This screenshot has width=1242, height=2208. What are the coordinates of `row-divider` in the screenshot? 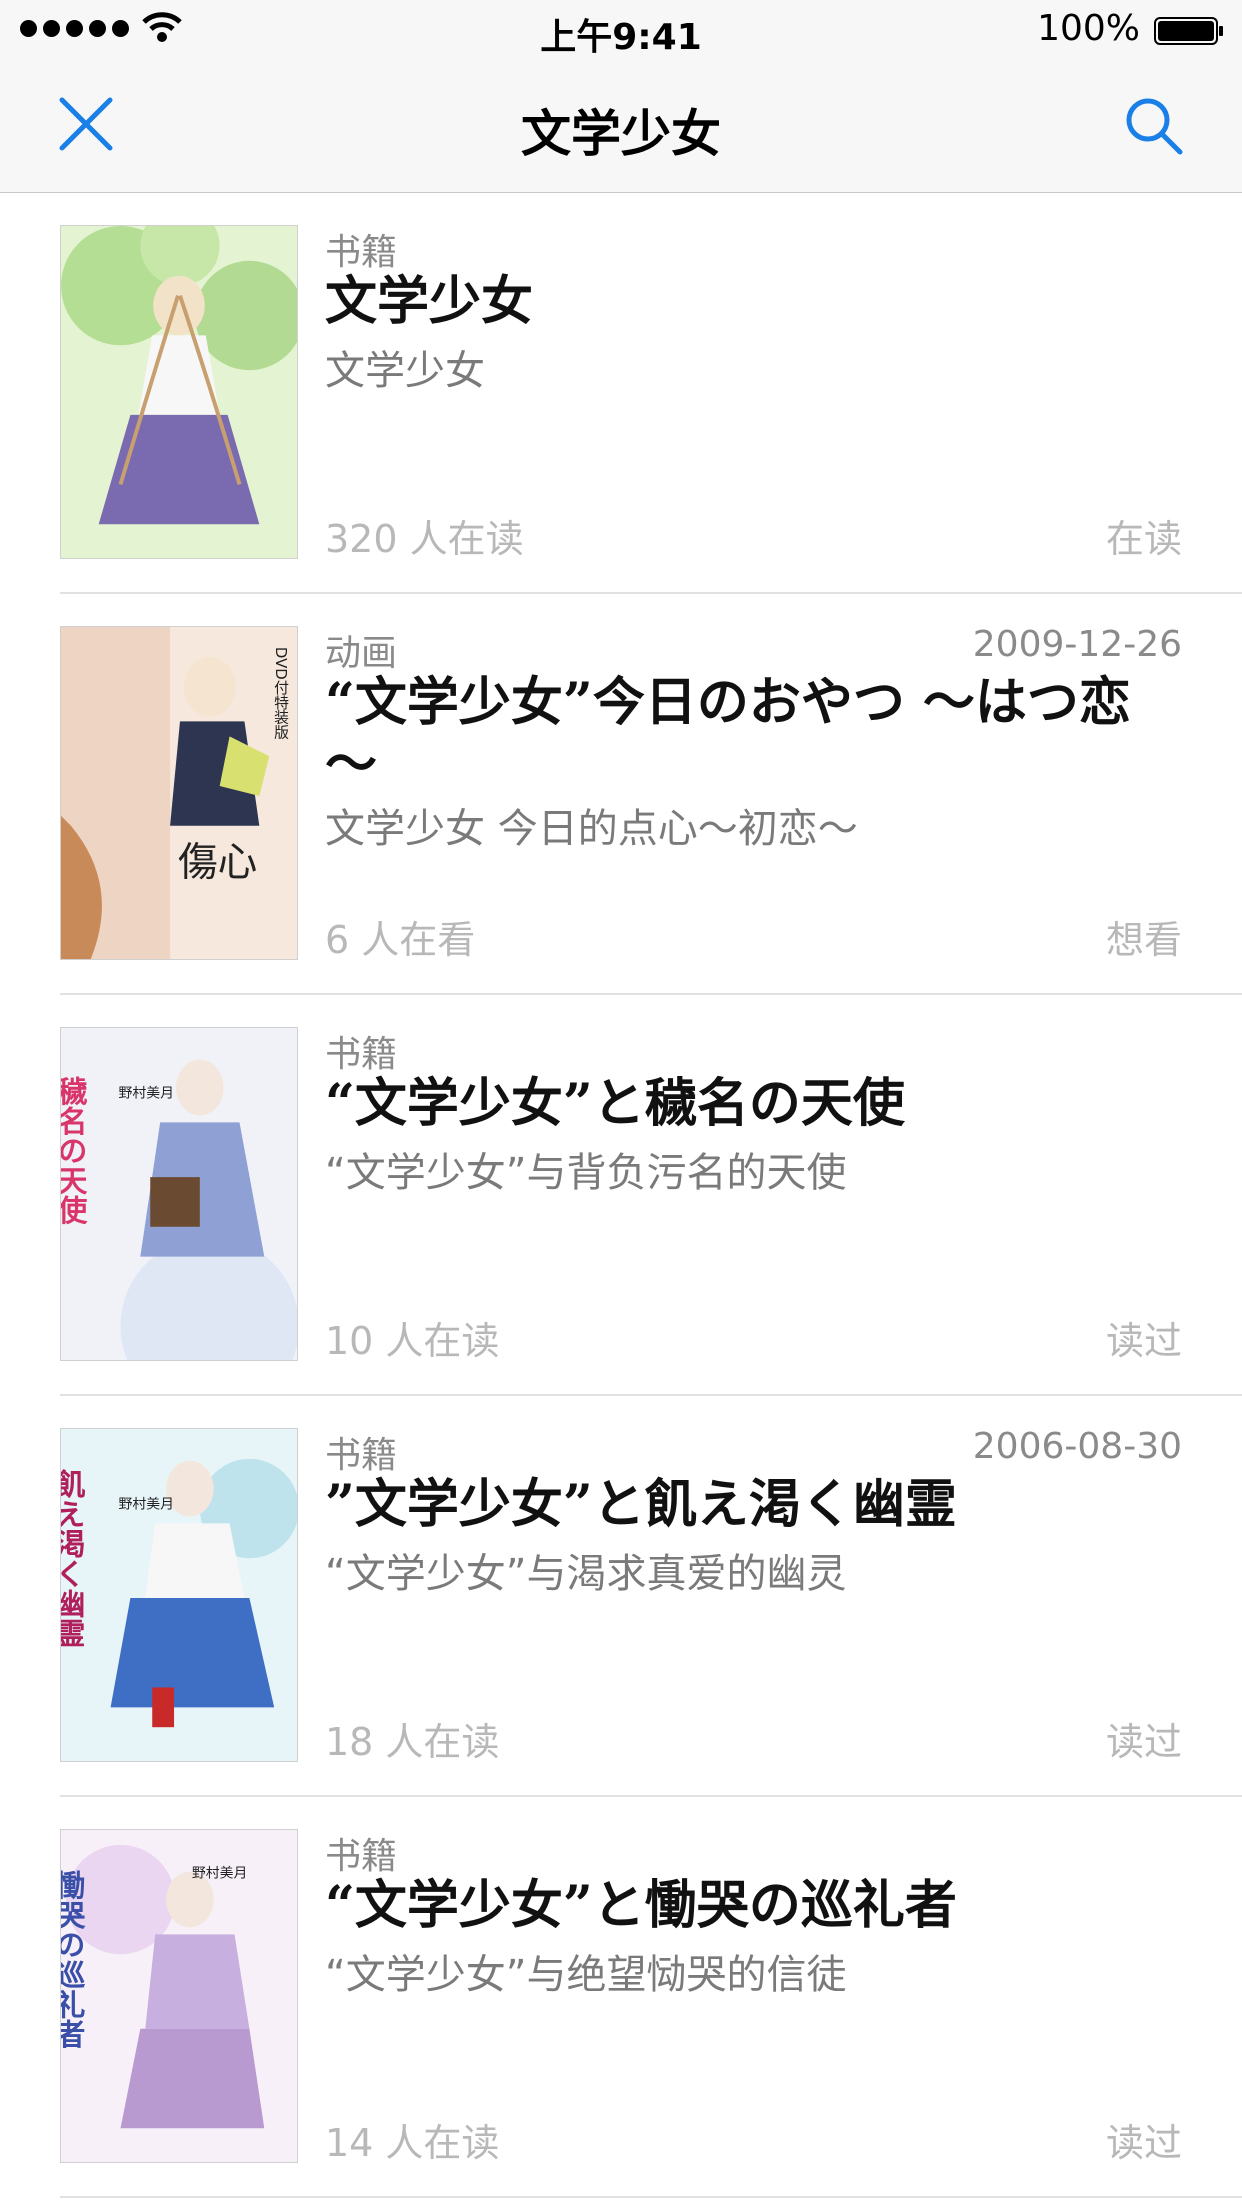 It's located at (651, 2197).